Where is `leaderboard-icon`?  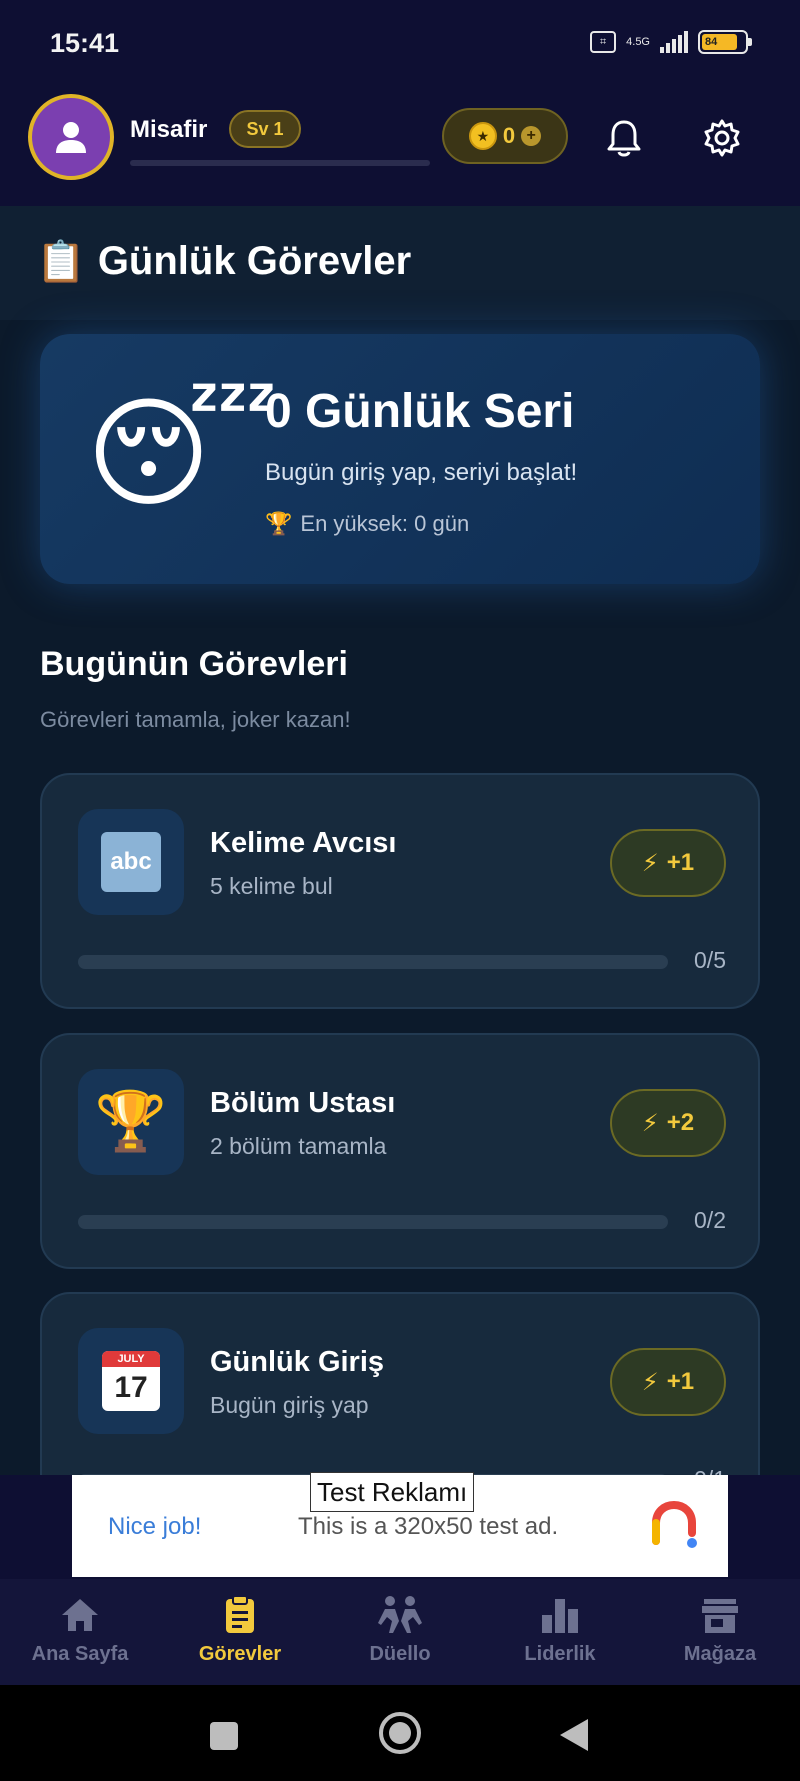
leaderboard-icon is located at coordinates (560, 1616).